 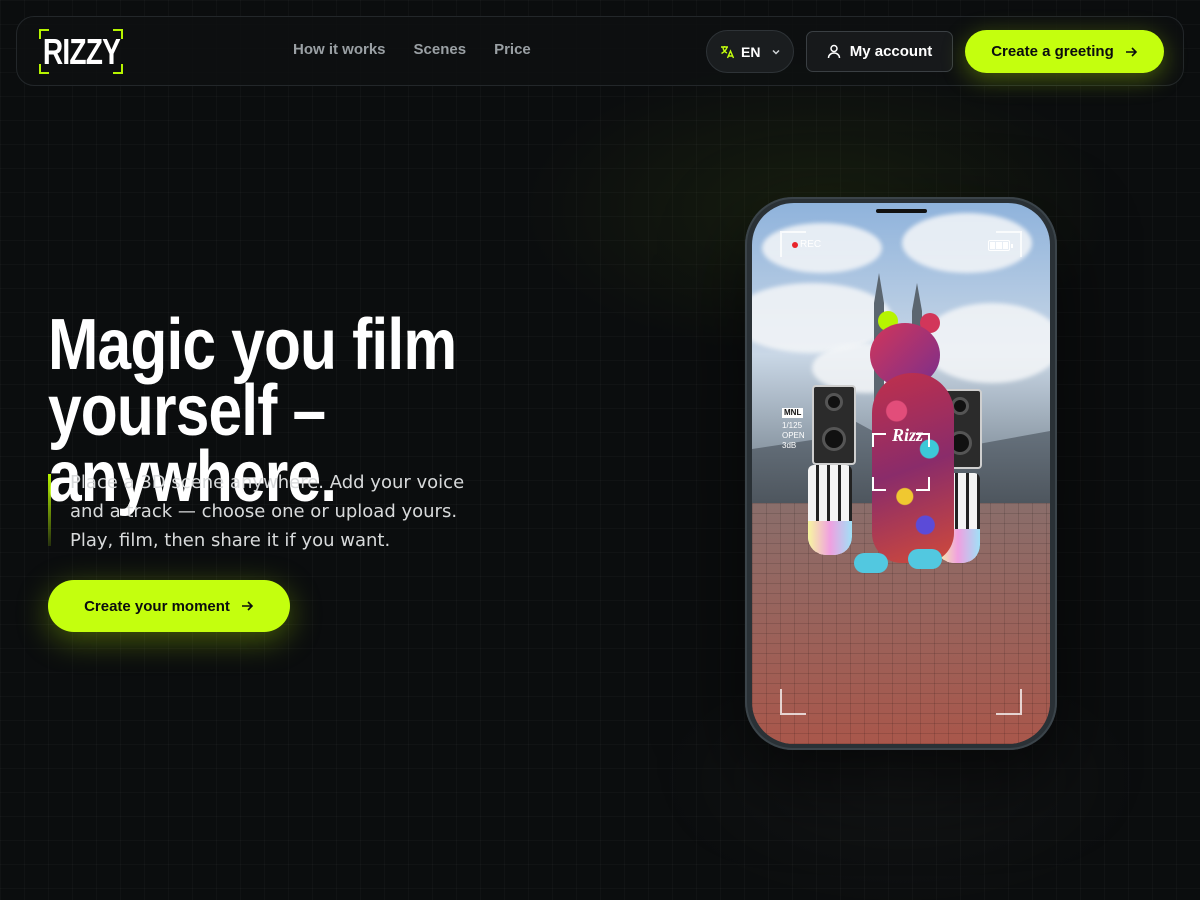 I want to click on cloud, so click(x=986, y=343).